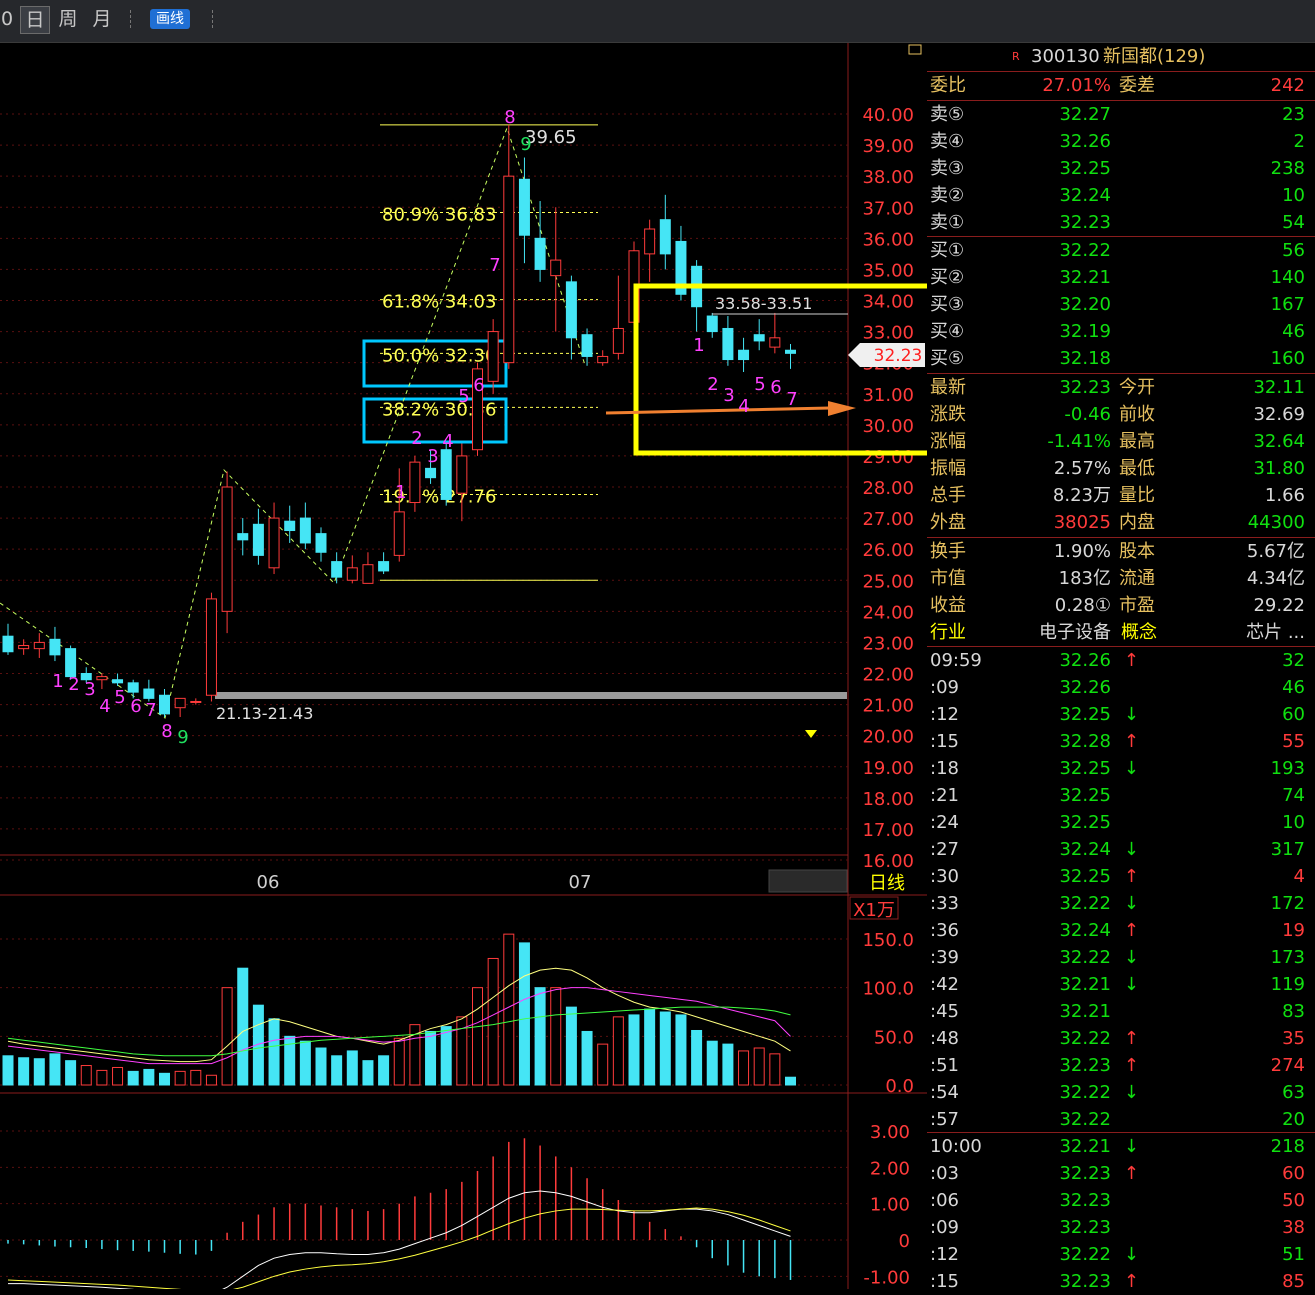  Describe the element at coordinates (1119, 714) in the screenshot. I see `tick-row: :12 32.25 ↓ 60` at that location.